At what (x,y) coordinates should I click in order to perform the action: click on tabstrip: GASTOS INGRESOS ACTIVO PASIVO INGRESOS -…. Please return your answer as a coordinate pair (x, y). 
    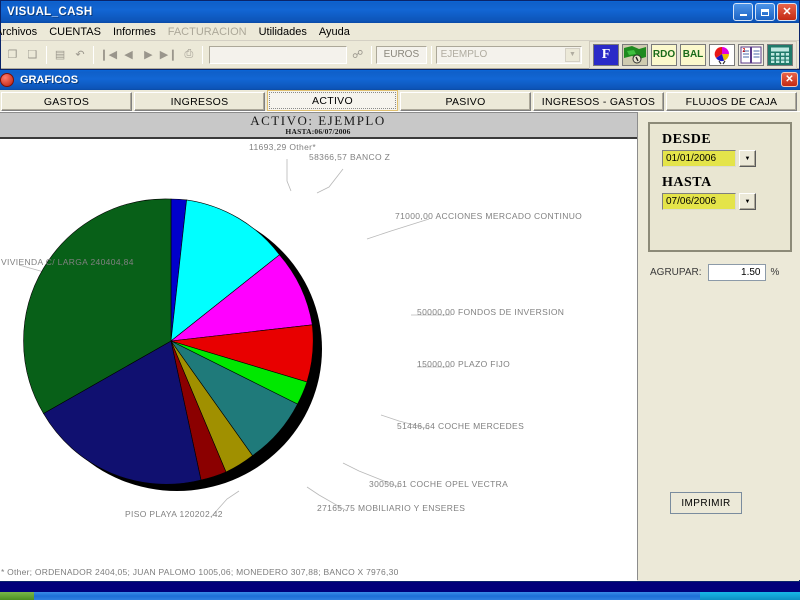
    Looking at the image, I should click on (400, 101).